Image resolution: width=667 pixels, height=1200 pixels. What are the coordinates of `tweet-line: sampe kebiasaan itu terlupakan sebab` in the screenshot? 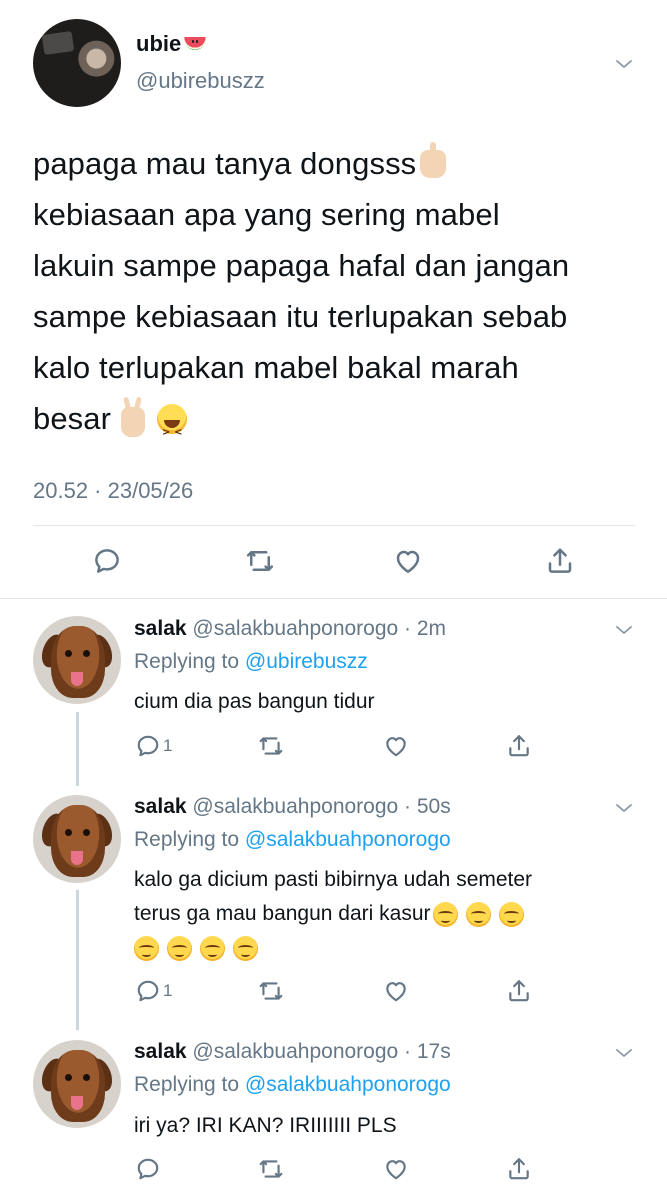 It's located at (300, 316).